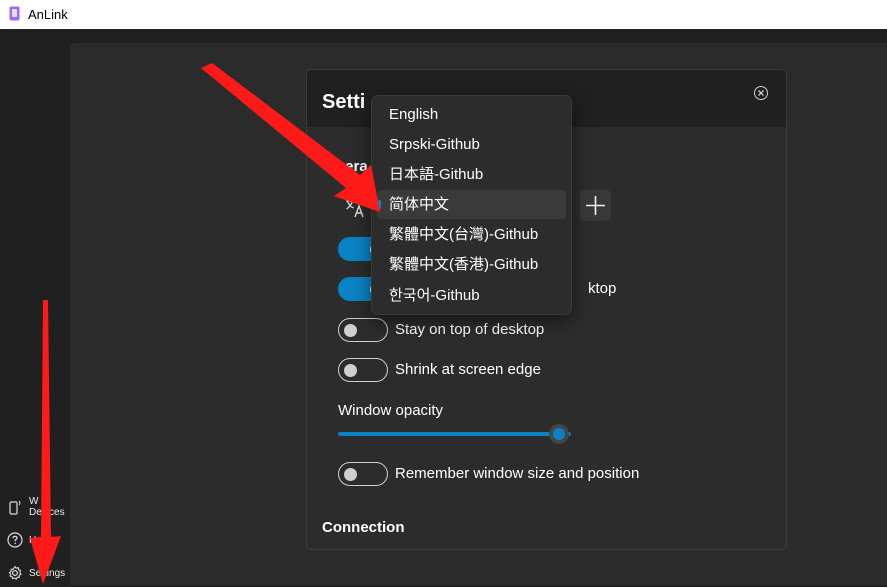  Describe the element at coordinates (471, 174) in the screenshot. I see `language-option: 日本語-Github` at that location.